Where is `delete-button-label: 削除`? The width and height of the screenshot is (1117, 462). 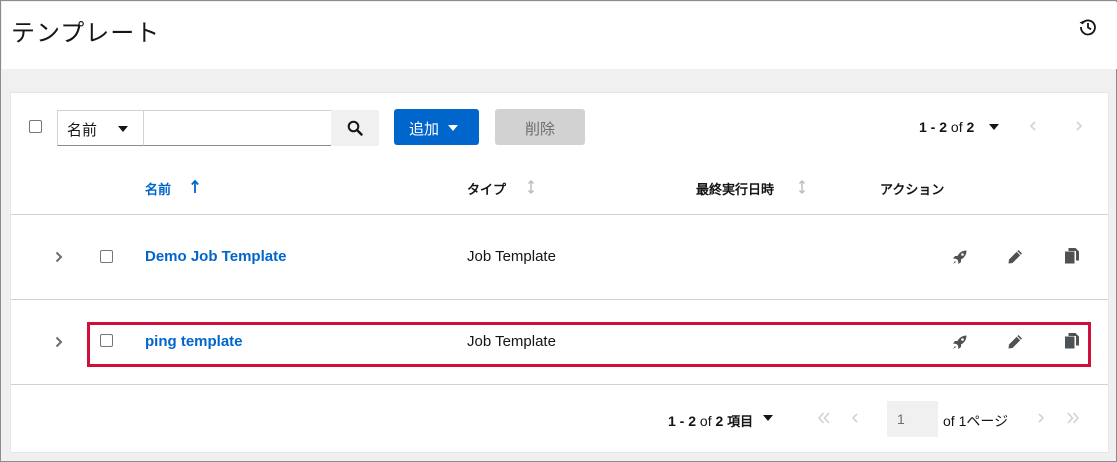 delete-button-label: 削除 is located at coordinates (539, 129).